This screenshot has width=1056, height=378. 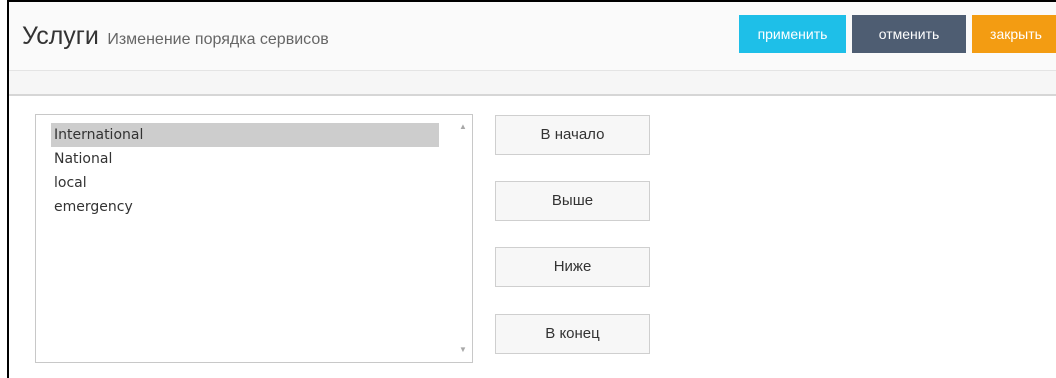 What do you see at coordinates (463, 350) in the screenshot?
I see `triangle-down-icon: ▼` at bounding box center [463, 350].